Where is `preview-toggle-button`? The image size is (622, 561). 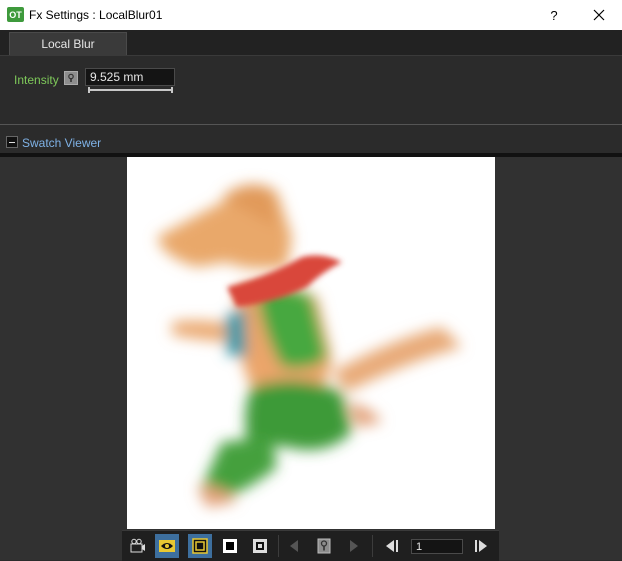 preview-toggle-button is located at coordinates (167, 546).